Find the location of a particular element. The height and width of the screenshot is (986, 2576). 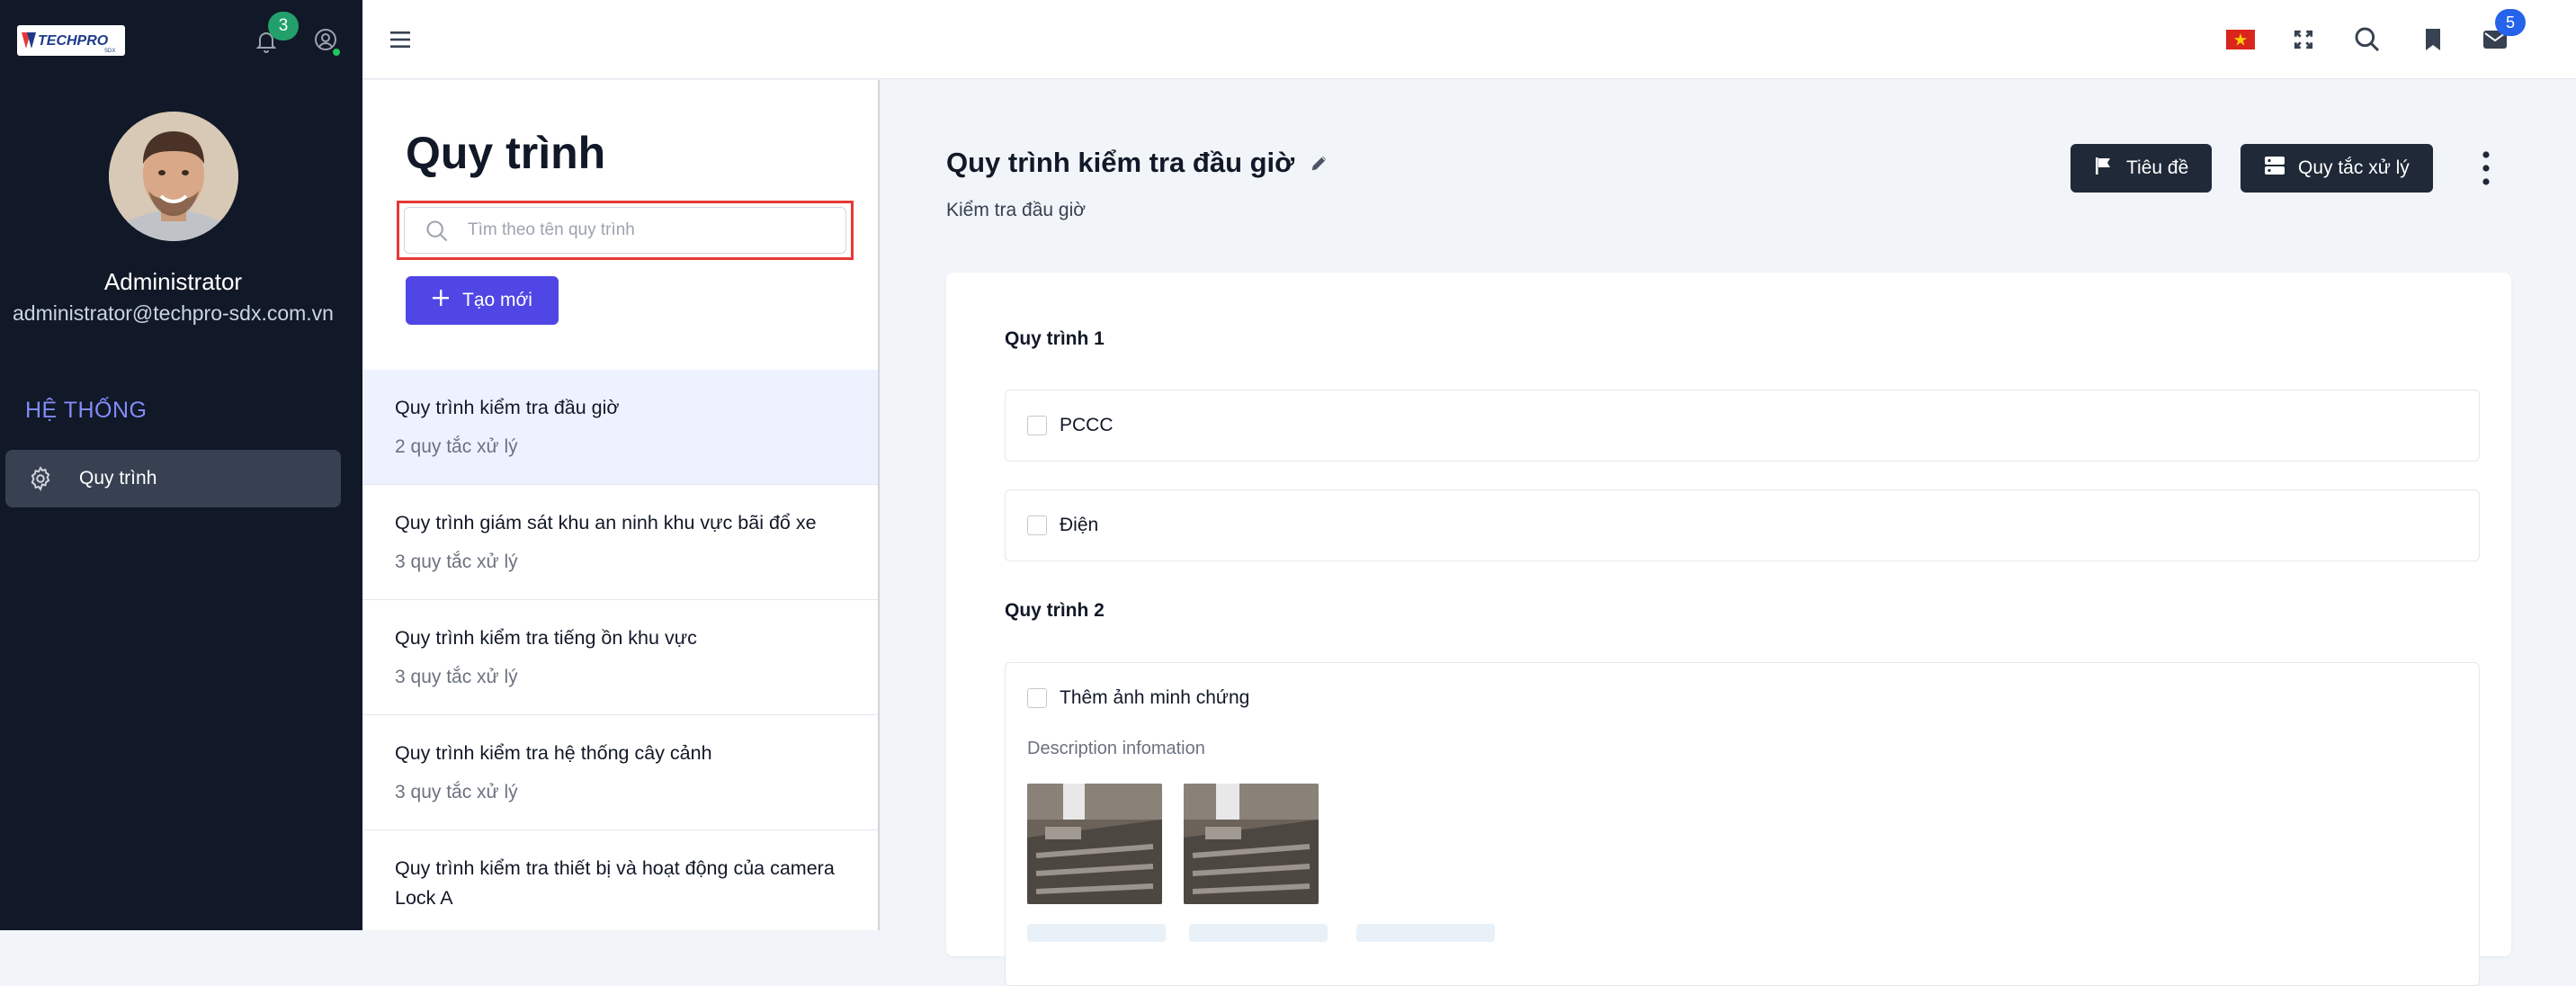

create-new-label: Tạo mới is located at coordinates (497, 300).